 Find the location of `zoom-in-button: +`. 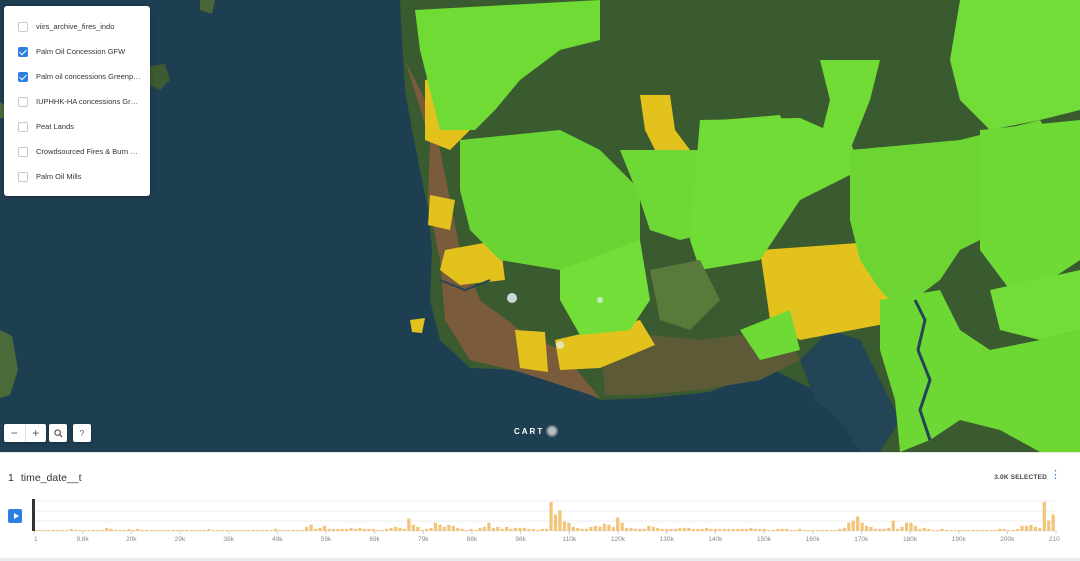

zoom-in-button: + is located at coordinates (36, 433).